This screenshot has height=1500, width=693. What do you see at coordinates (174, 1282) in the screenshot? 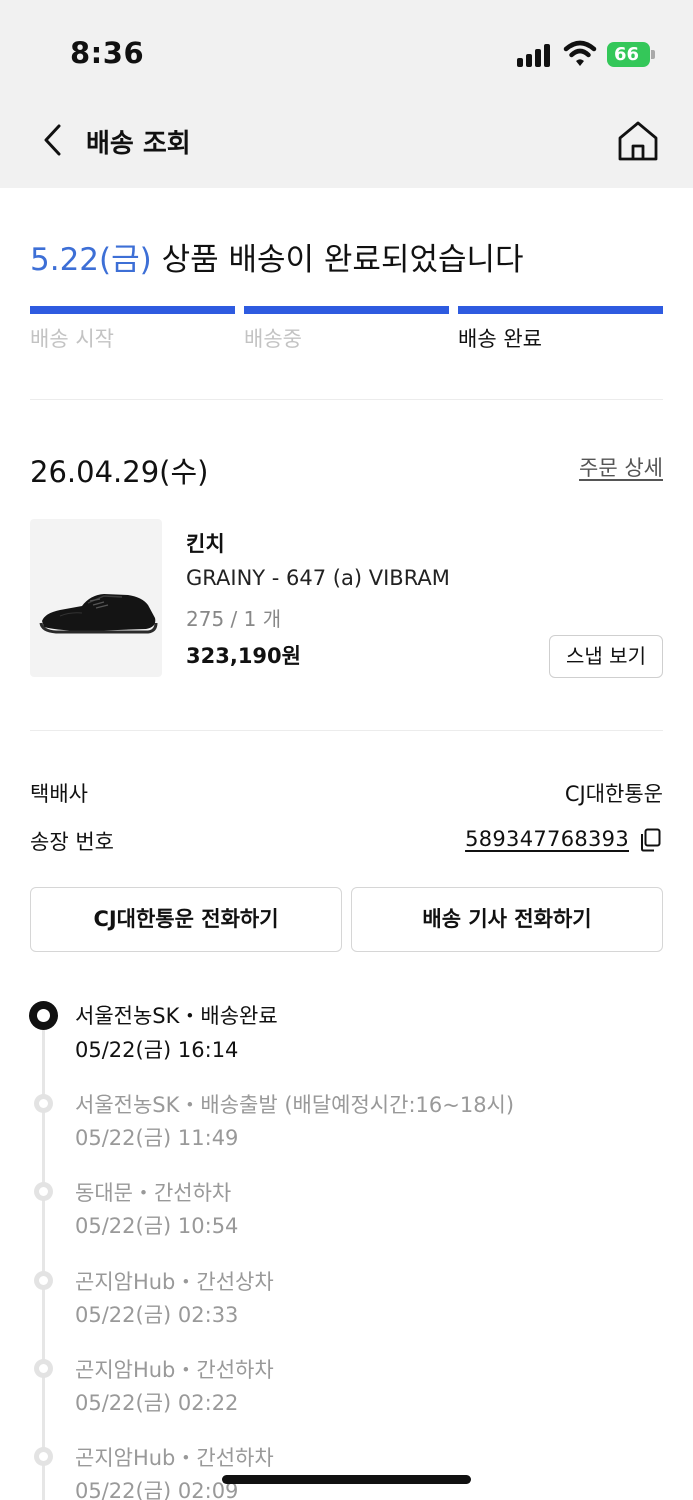
I see `timeline-title: 곤지암Hub・간선상차` at bounding box center [174, 1282].